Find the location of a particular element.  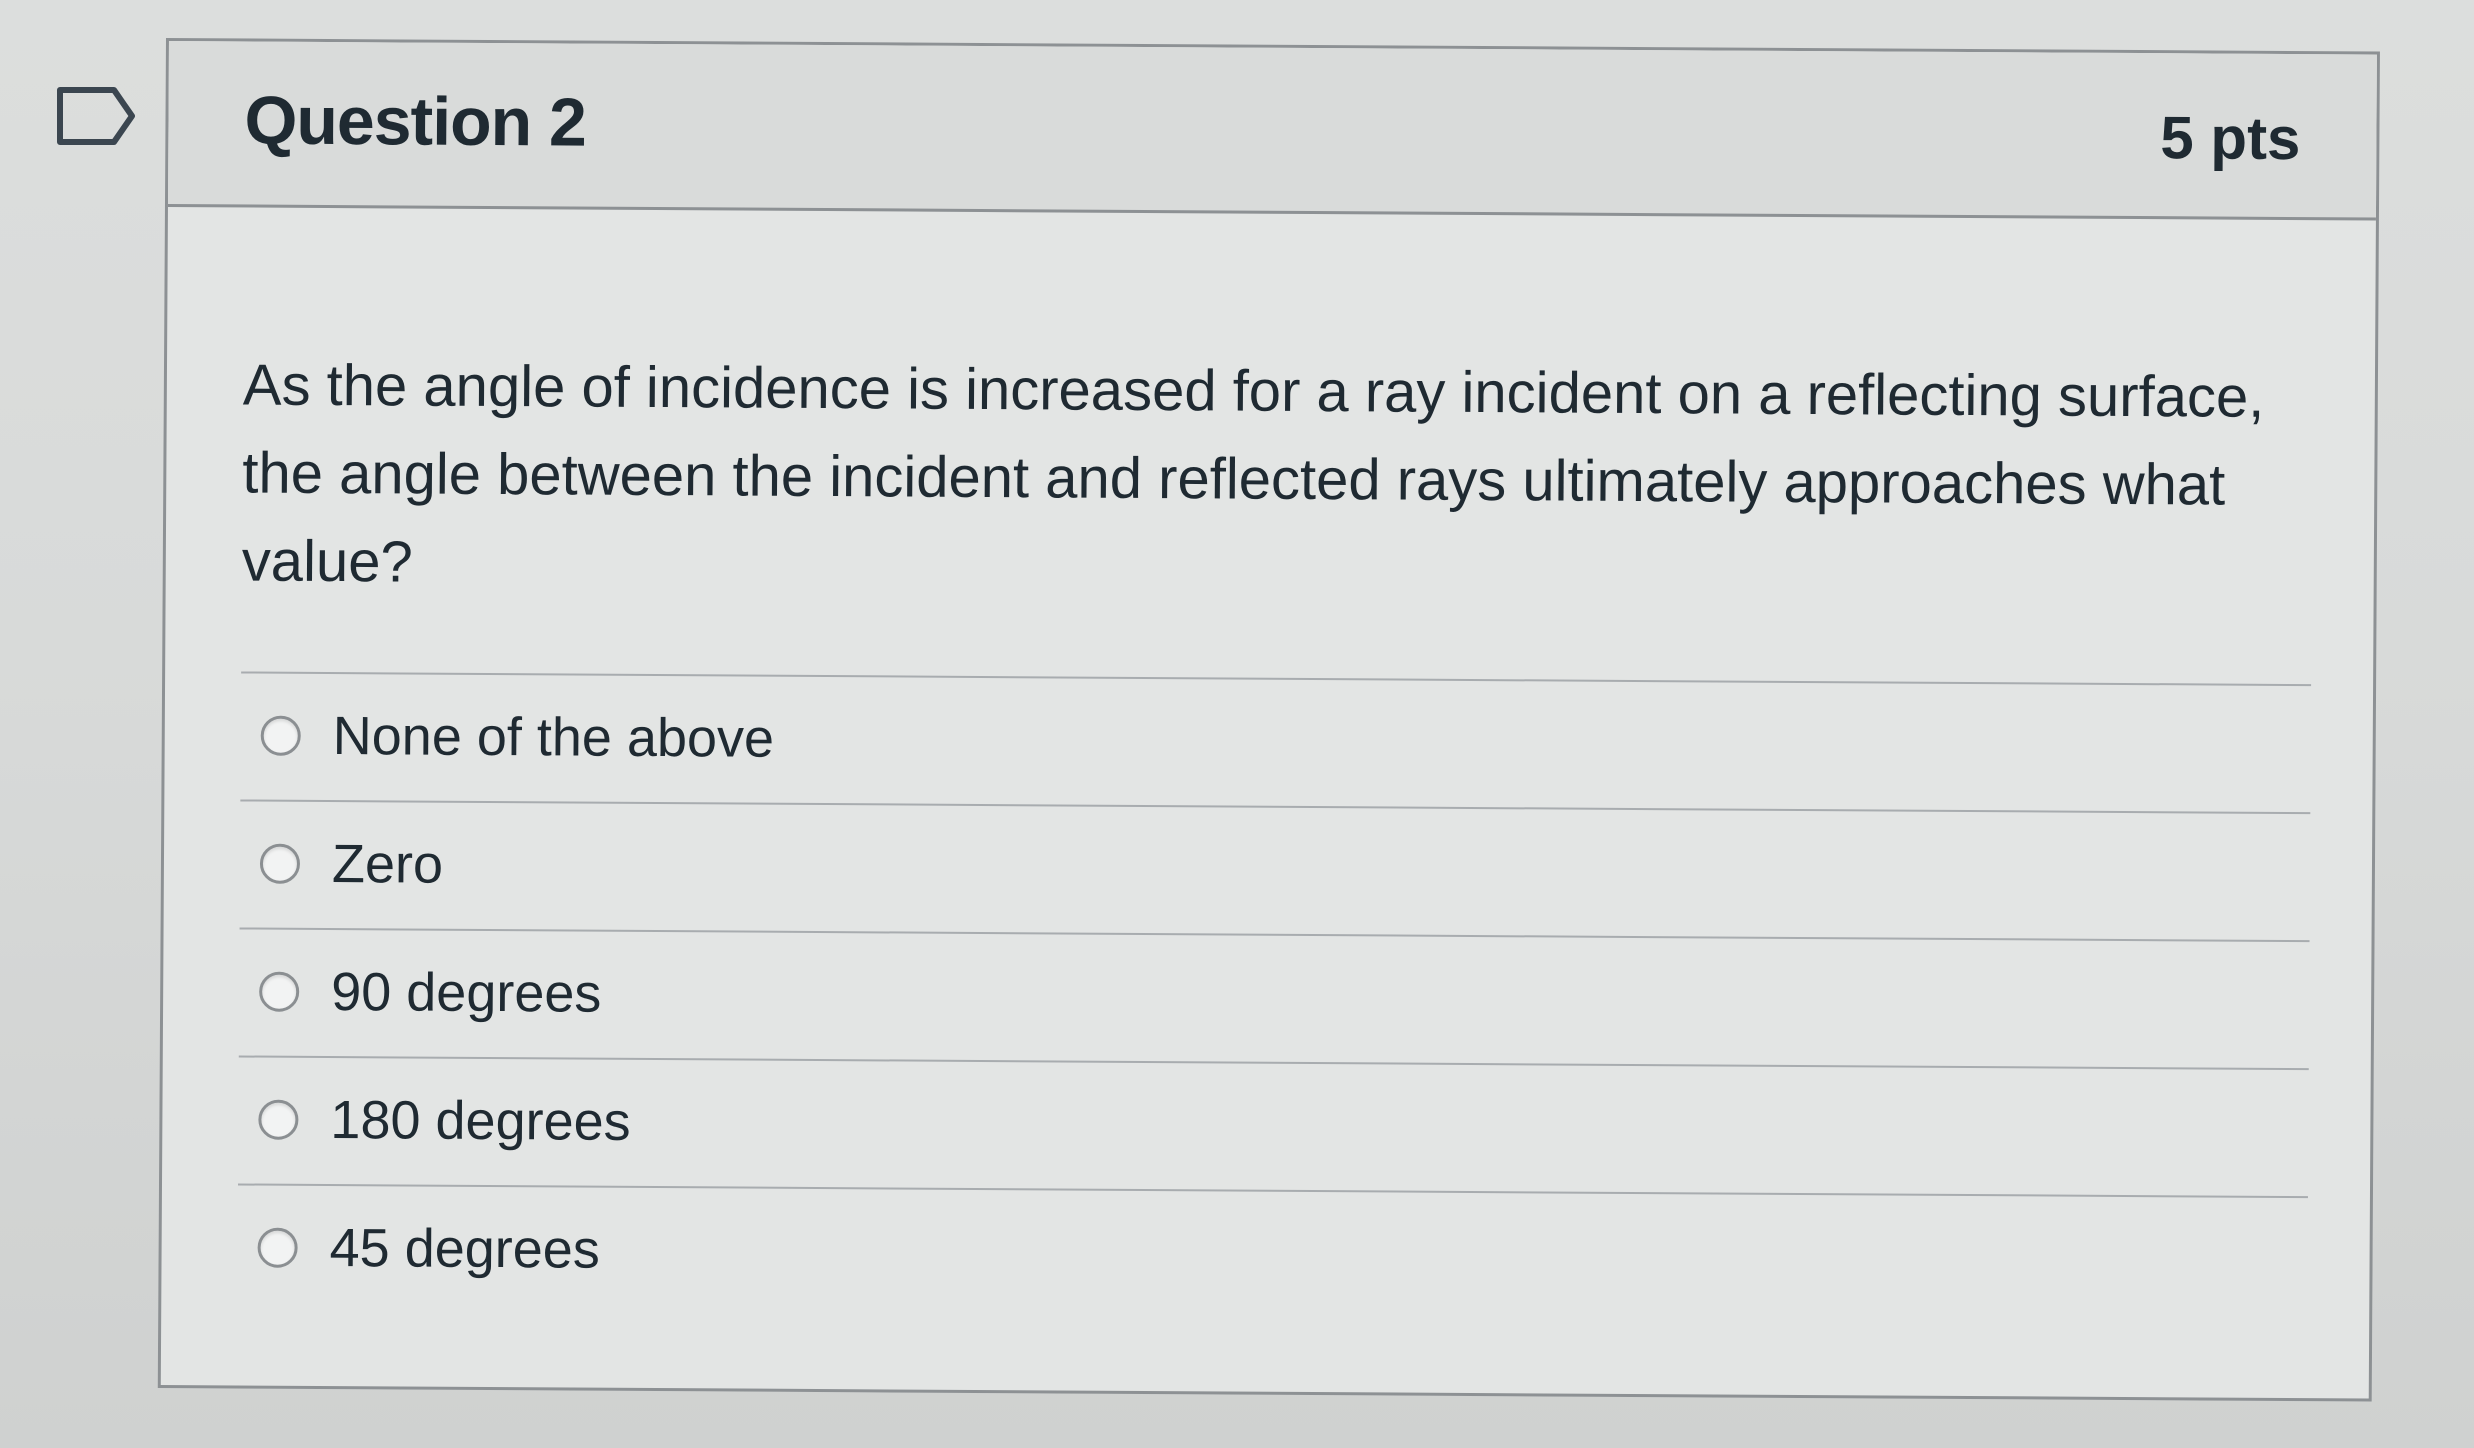

question-points: 5 pts is located at coordinates (2230, 138).